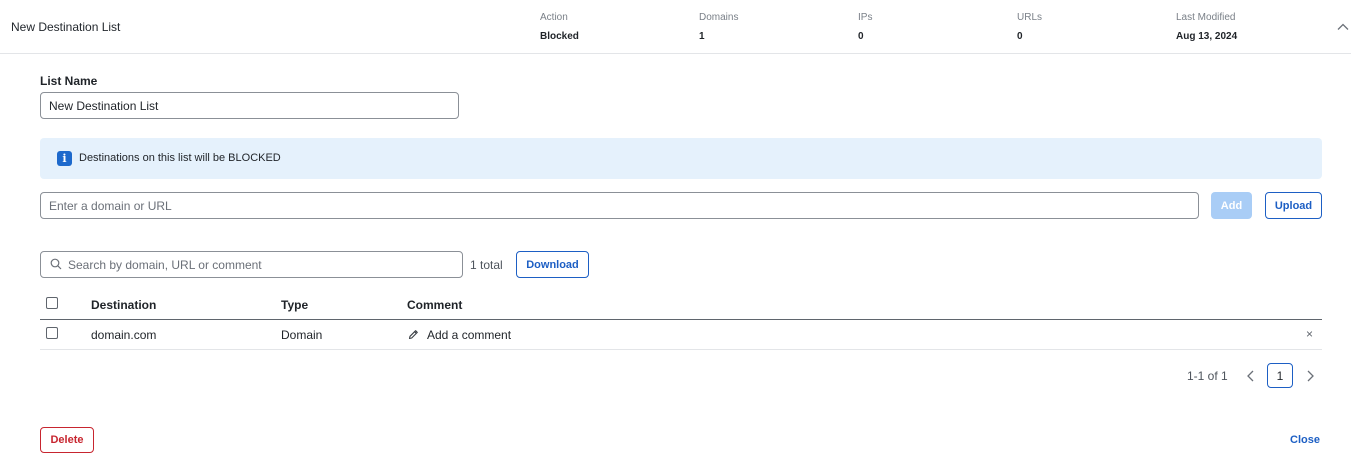 The image size is (1359, 461). I want to click on pagination-range: 1-1 of 1, so click(1207, 376).